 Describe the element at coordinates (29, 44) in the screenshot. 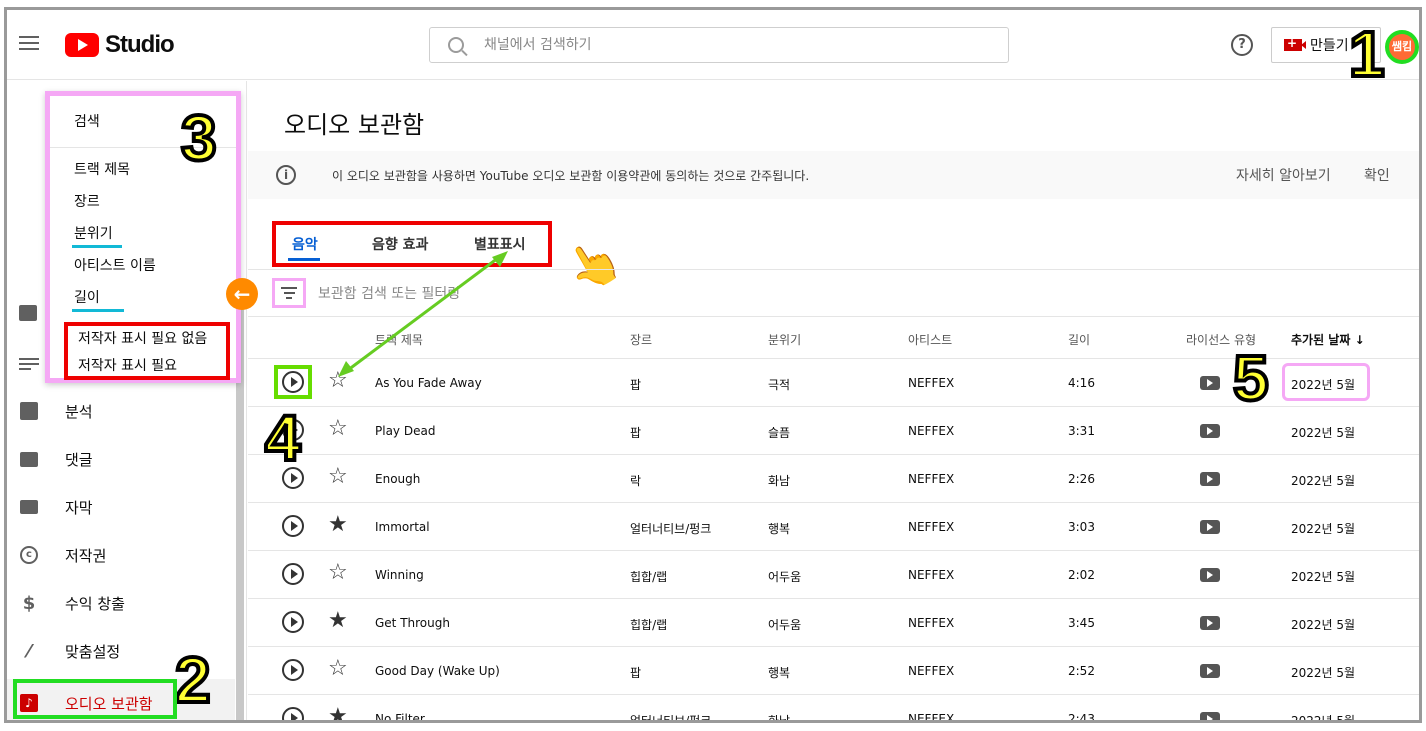

I see `menu-icon` at that location.